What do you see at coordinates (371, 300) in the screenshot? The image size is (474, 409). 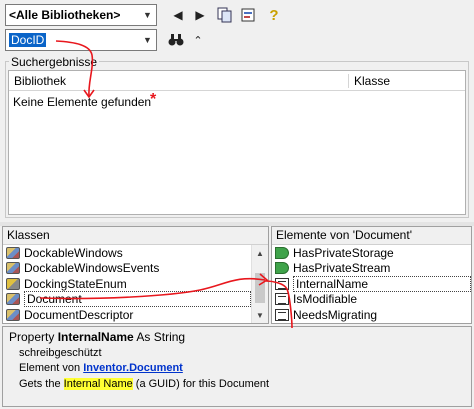 I see `list-item: IsModifiable` at bounding box center [371, 300].